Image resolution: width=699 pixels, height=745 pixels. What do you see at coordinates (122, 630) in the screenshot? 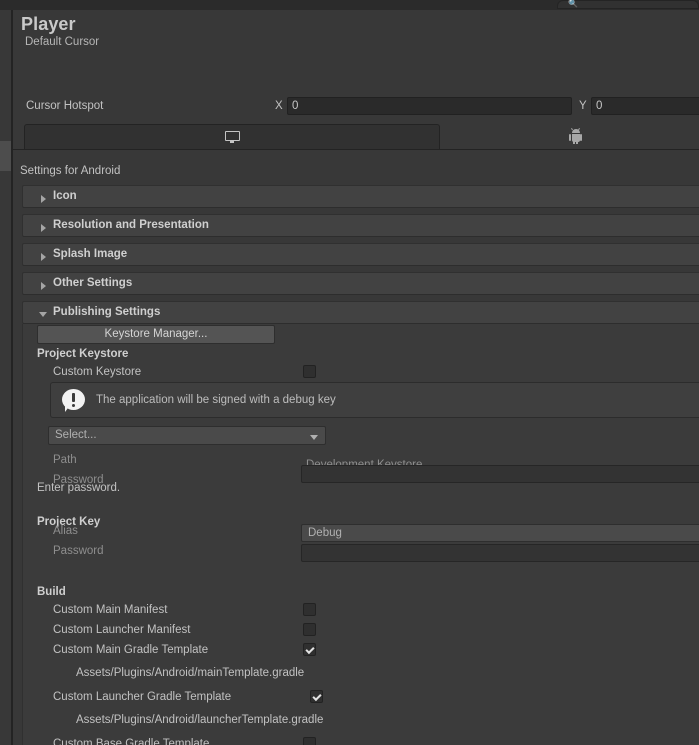
I see `custom-launcher-manifest-label: Custom Launcher Manifest` at bounding box center [122, 630].